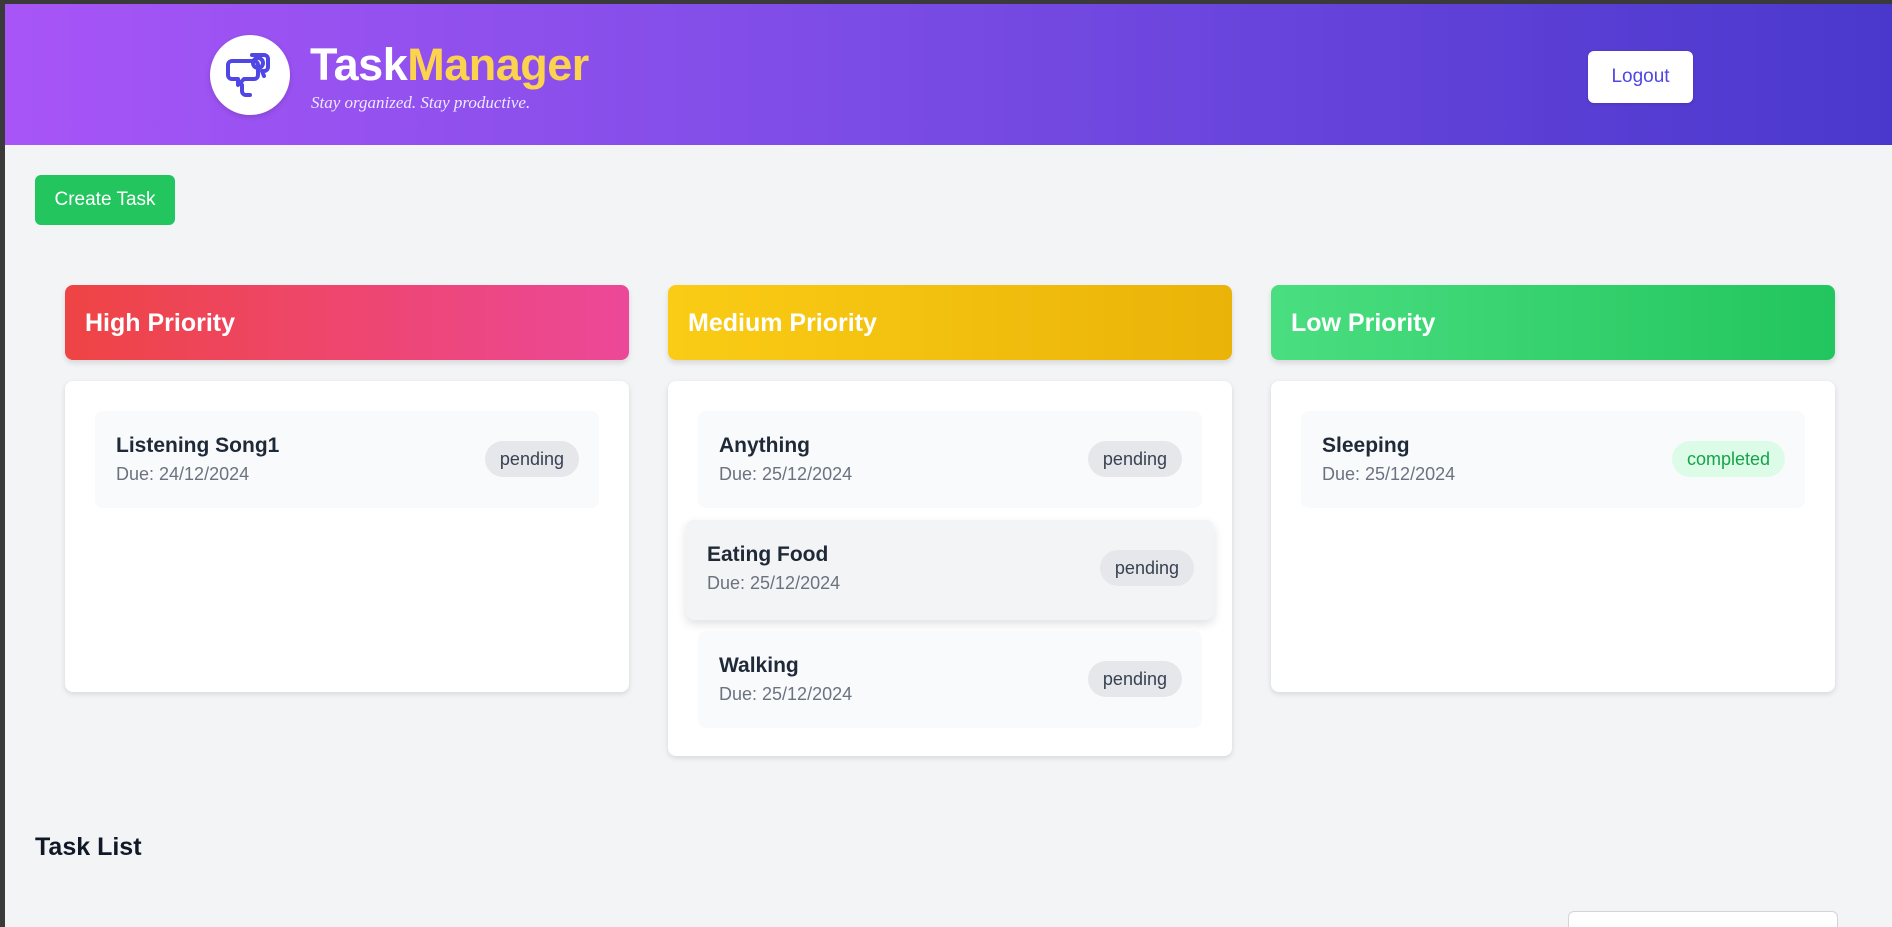 Image resolution: width=1892 pixels, height=927 pixels. What do you see at coordinates (759, 665) in the screenshot?
I see `task-title: Walking` at bounding box center [759, 665].